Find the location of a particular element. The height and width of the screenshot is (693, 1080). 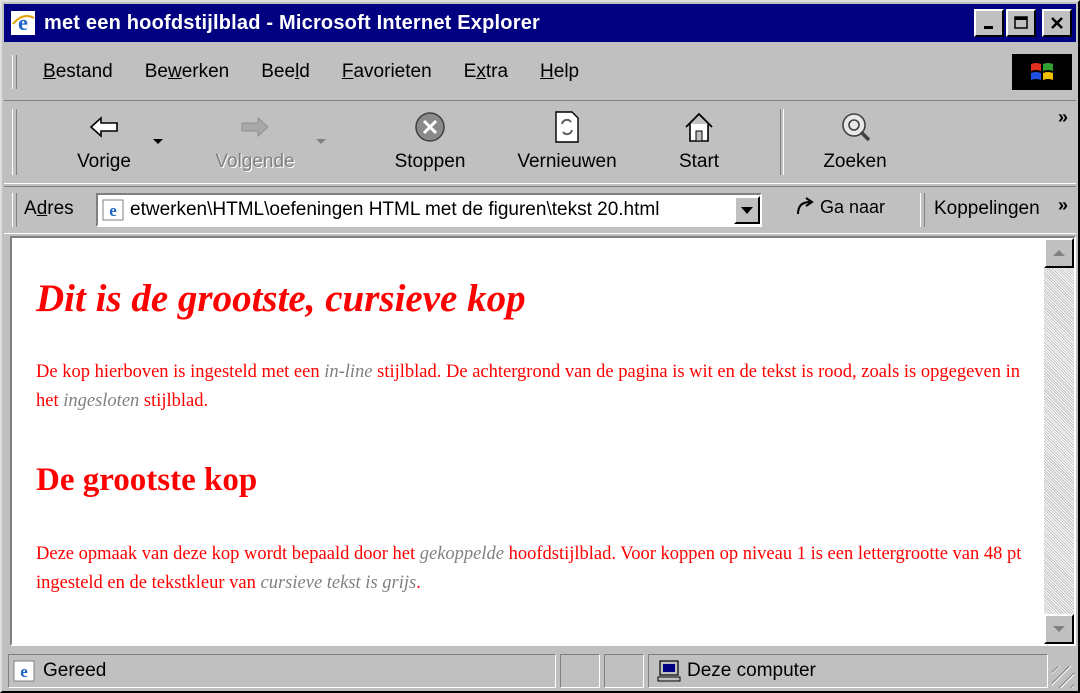

windows-throbber-logo is located at coordinates (1042, 72).